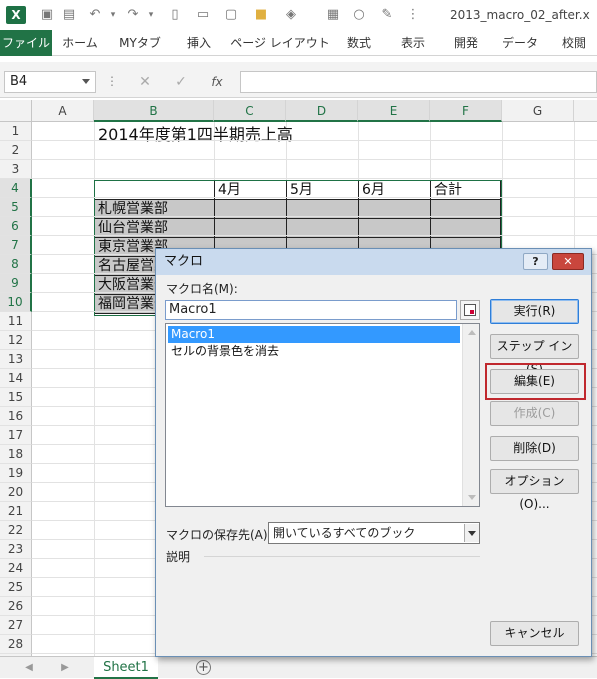 Image resolution: width=597 pixels, height=679 pixels. I want to click on row-header: 28, so click(16, 644).